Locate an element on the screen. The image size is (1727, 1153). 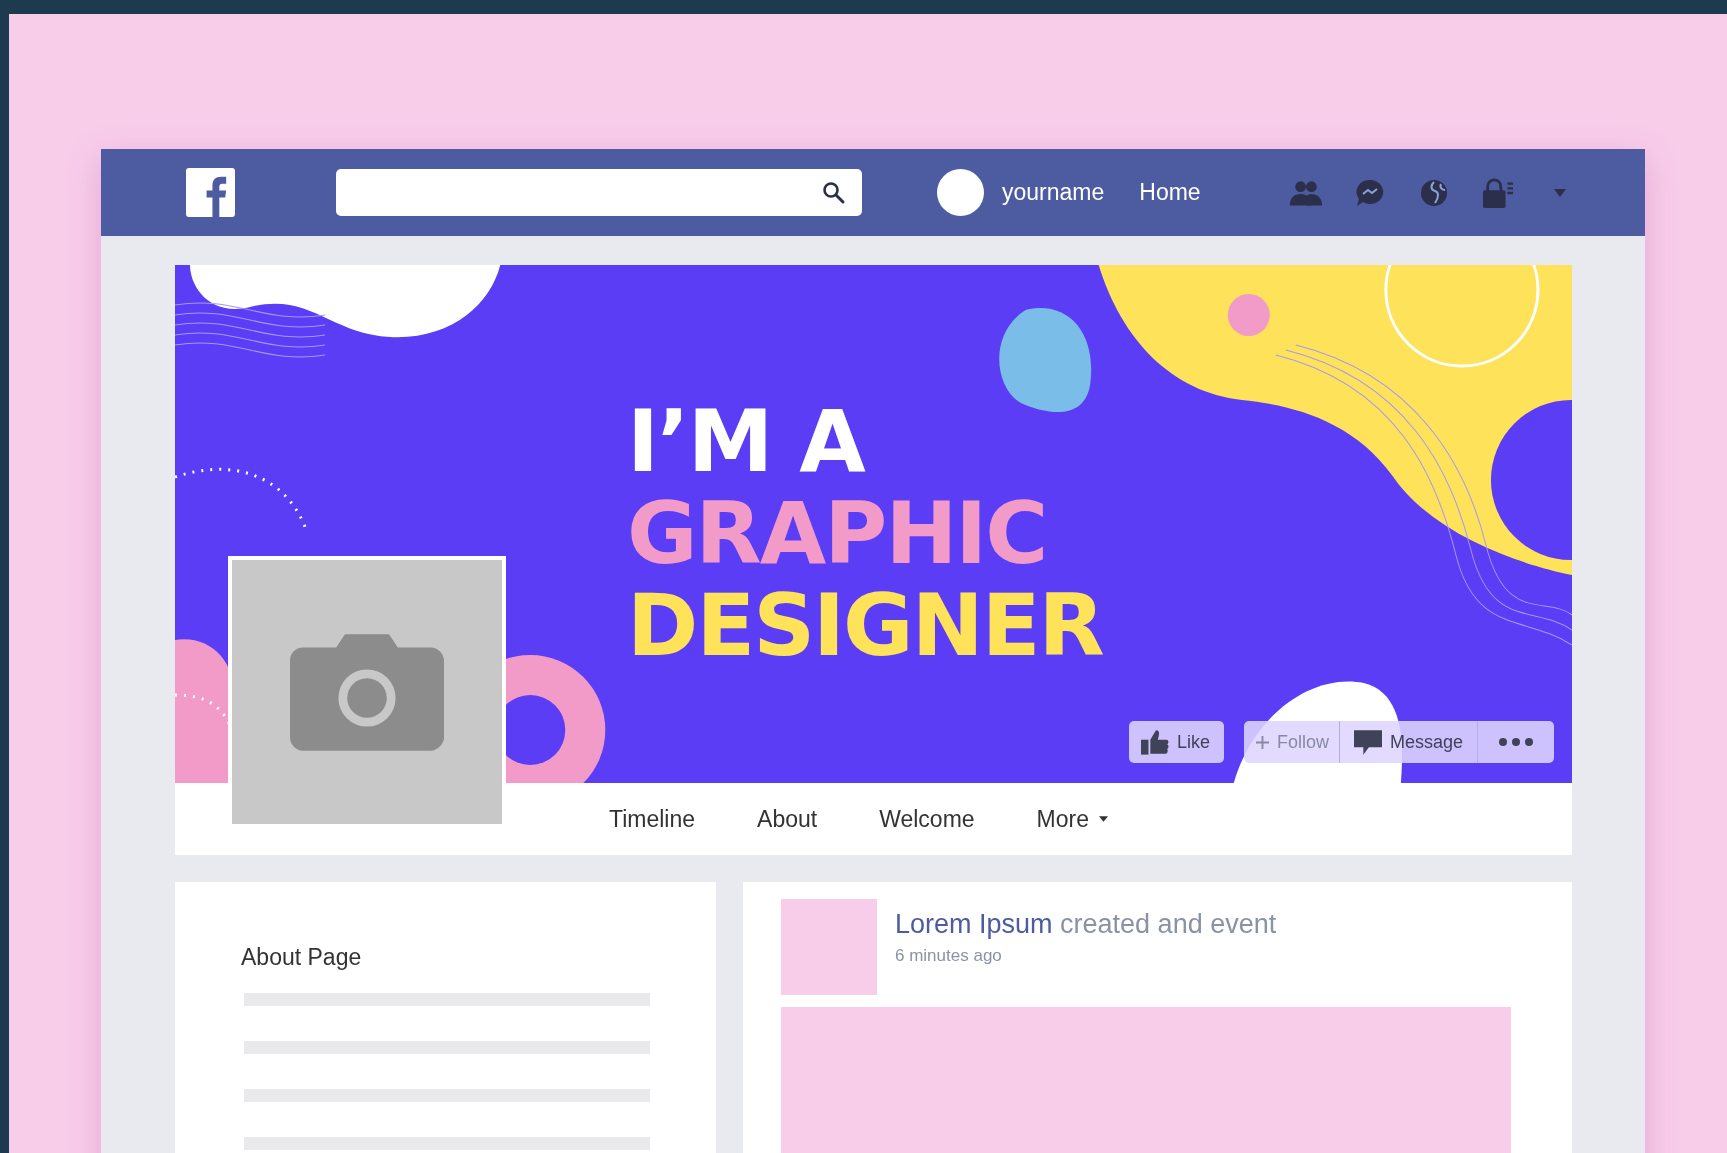
search-field is located at coordinates (599, 192).